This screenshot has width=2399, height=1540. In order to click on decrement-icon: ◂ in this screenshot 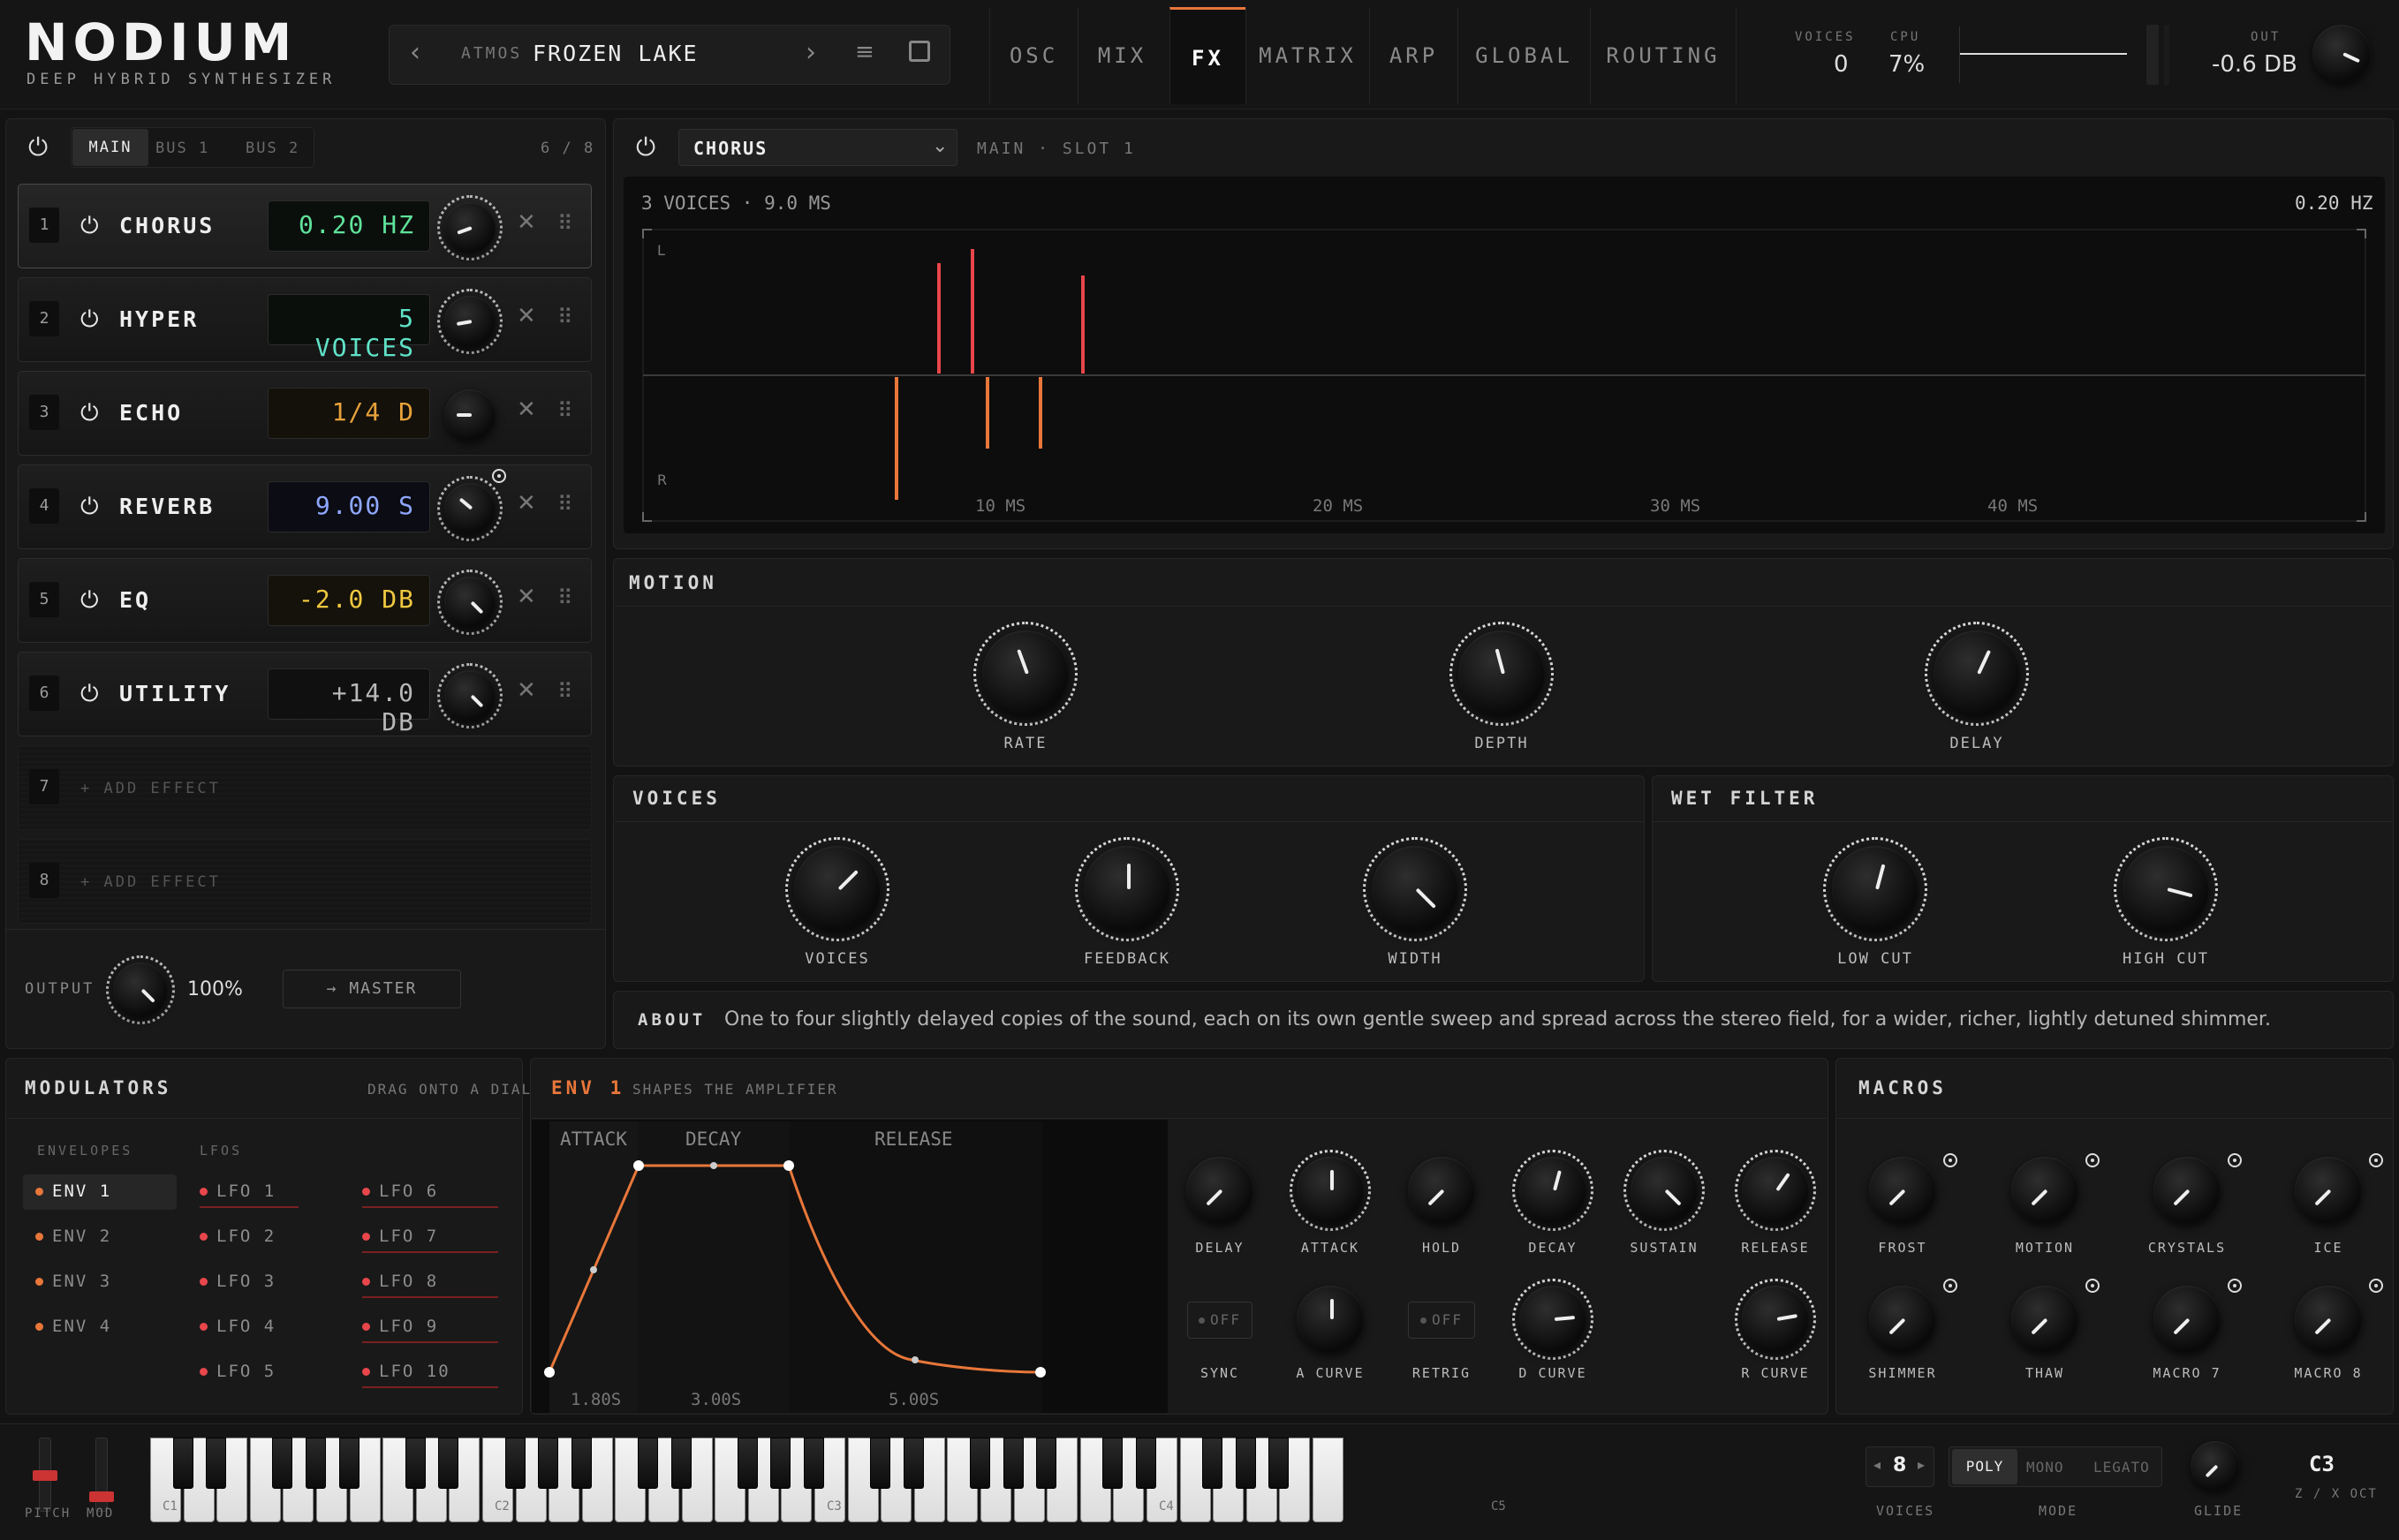, I will do `click(1877, 1464)`.